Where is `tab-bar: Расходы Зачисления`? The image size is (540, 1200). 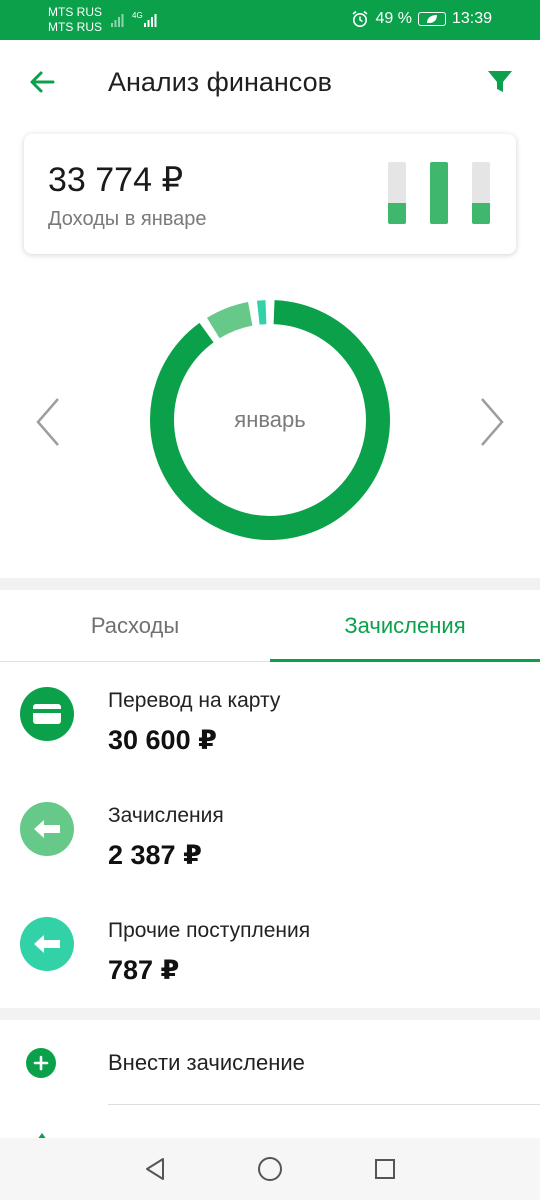 tab-bar: Расходы Зачисления is located at coordinates (270, 626).